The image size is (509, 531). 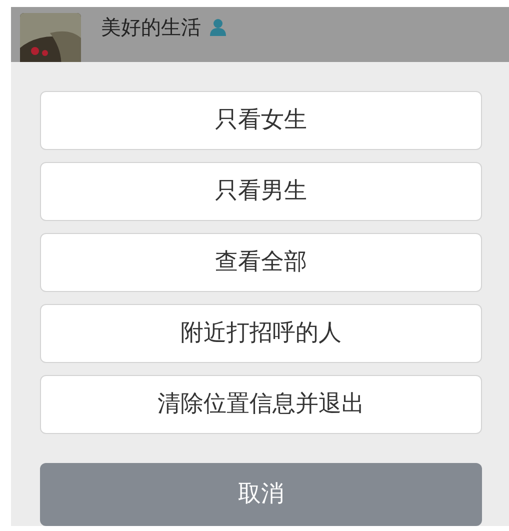 What do you see at coordinates (261, 262) in the screenshot?
I see `option-button: 查看全部` at bounding box center [261, 262].